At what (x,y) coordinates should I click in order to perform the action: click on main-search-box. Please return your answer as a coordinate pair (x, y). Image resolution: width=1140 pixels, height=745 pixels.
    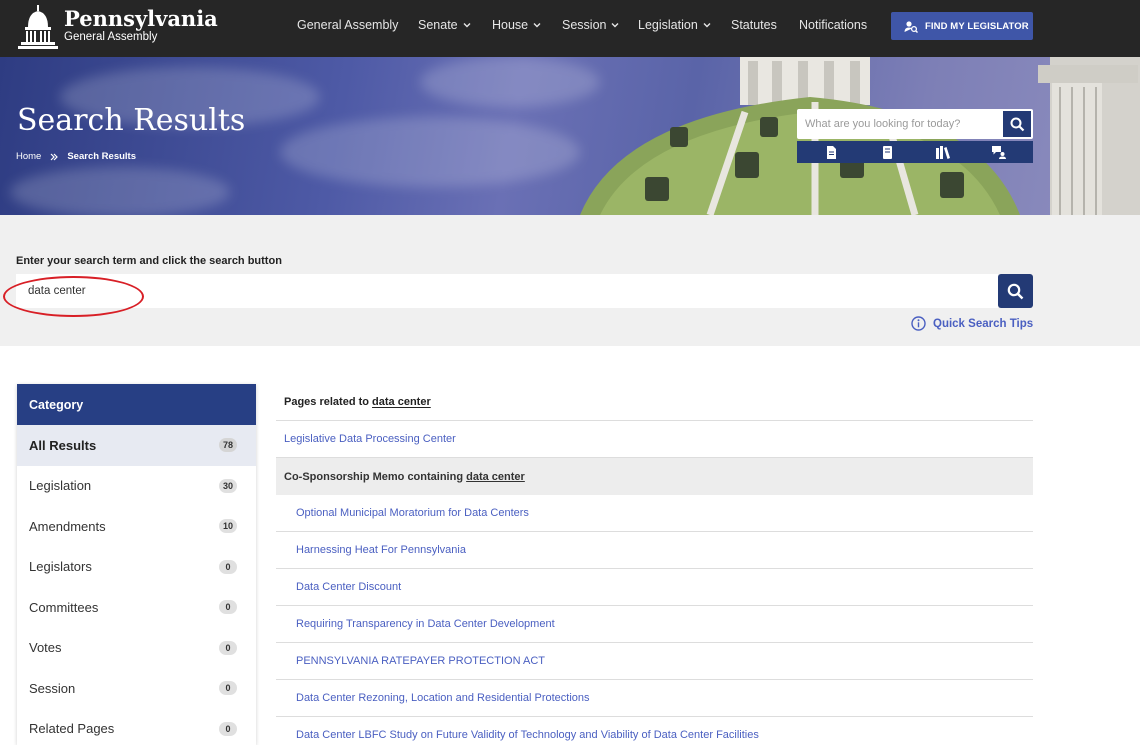
    Looking at the image, I should click on (507, 291).